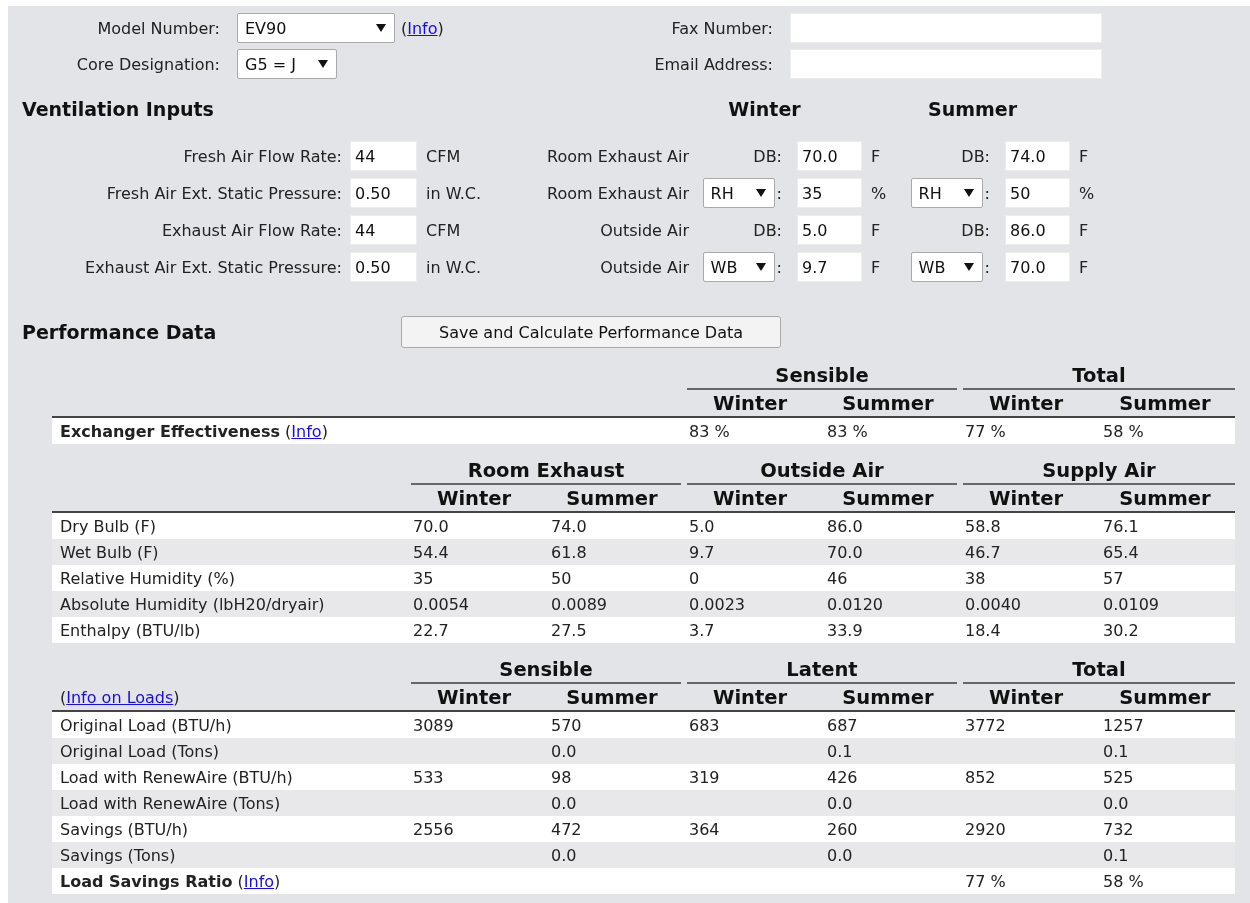 The width and height of the screenshot is (1250, 903). Describe the element at coordinates (224, 193) in the screenshot. I see `field-label: Fresh Air Ext. Static Pressure:` at that location.